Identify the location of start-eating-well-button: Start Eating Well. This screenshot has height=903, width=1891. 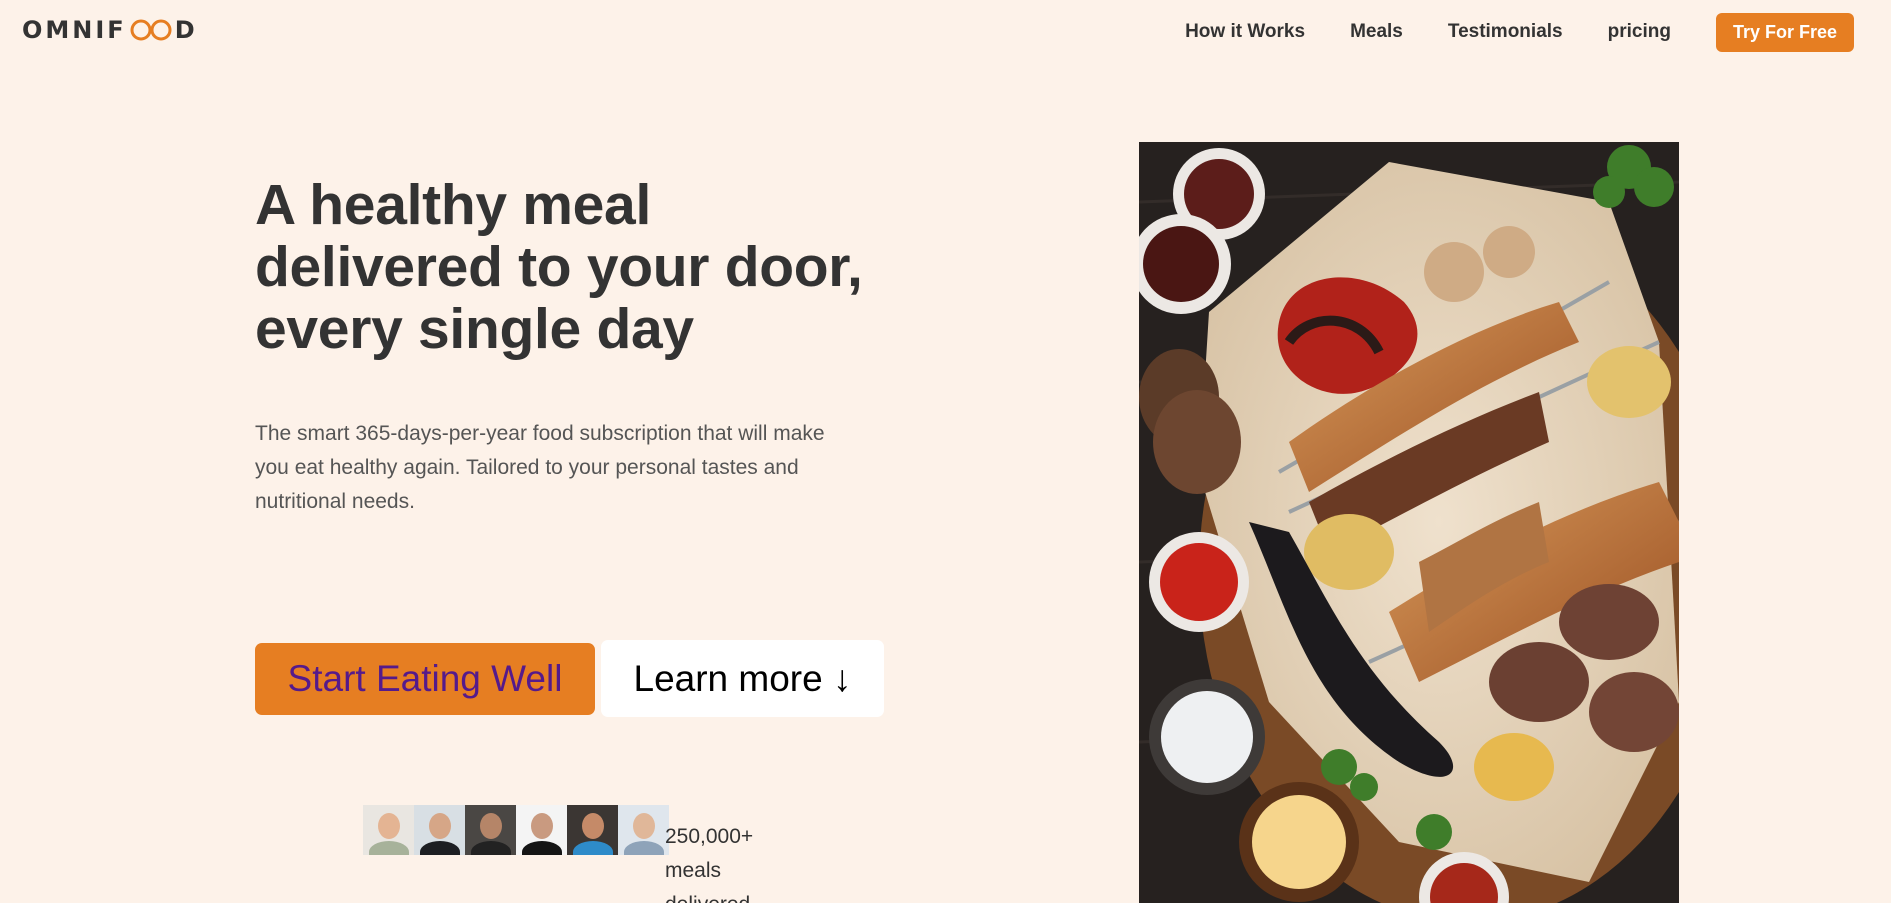
(425, 679).